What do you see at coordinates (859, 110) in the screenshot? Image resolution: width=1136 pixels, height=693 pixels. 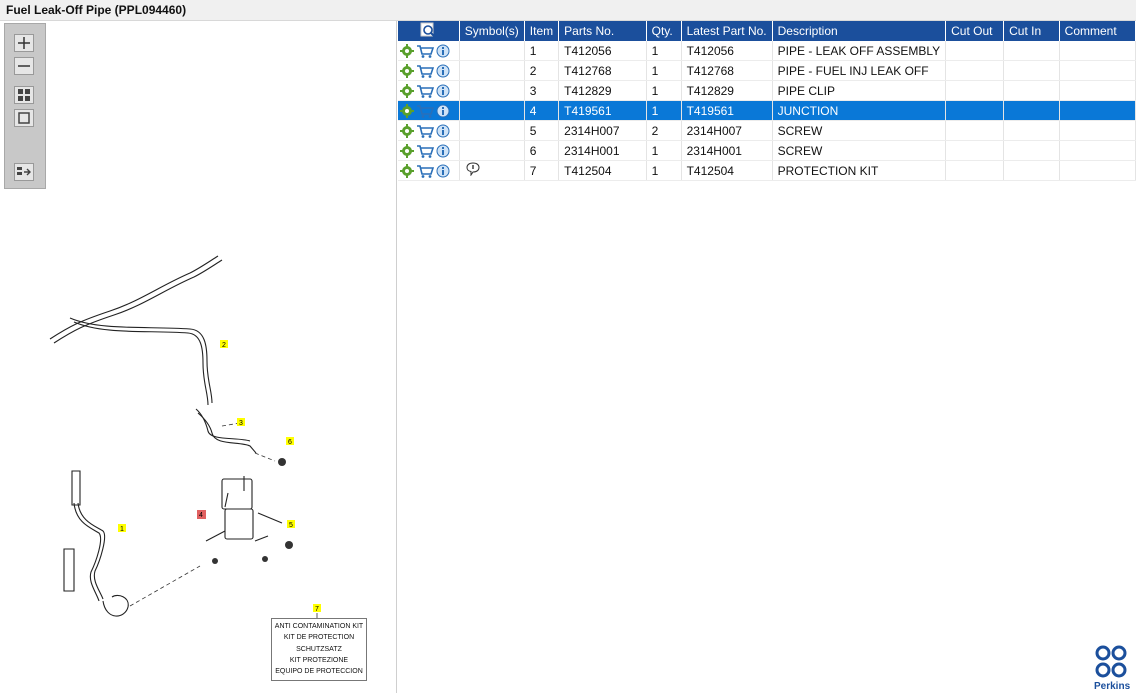 I see `cell-description: JUNCTION` at bounding box center [859, 110].